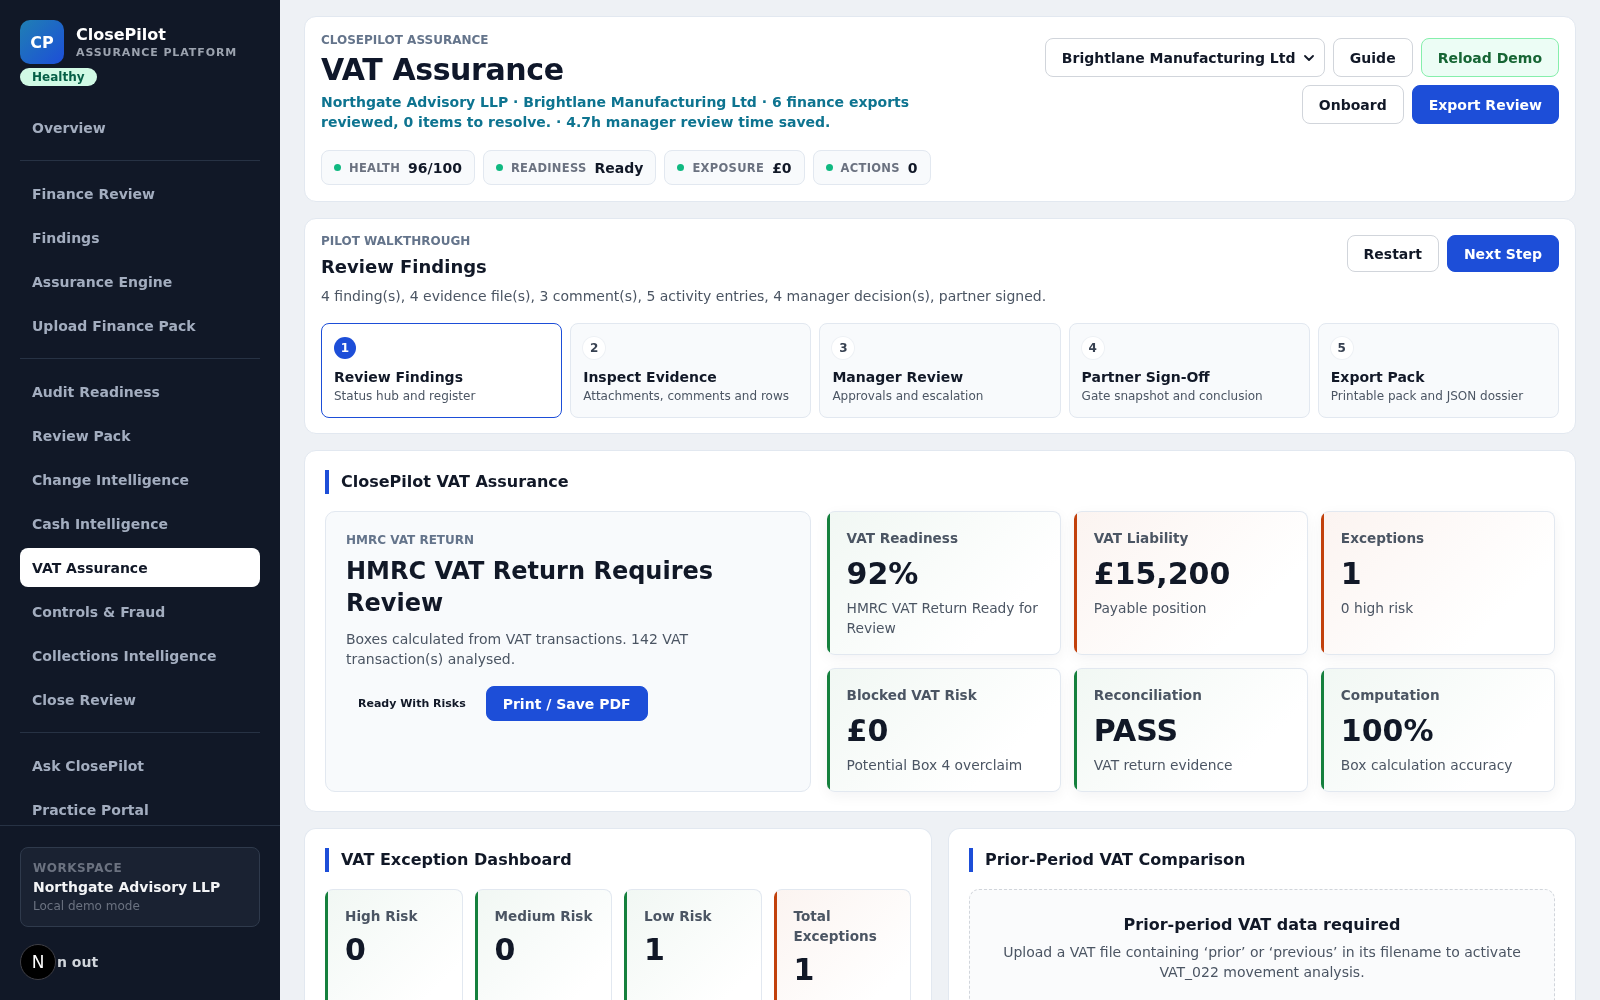 The height and width of the screenshot is (1000, 1600). Describe the element at coordinates (140, 765) in the screenshot. I see `nav-item: Ask ClosePilot` at that location.